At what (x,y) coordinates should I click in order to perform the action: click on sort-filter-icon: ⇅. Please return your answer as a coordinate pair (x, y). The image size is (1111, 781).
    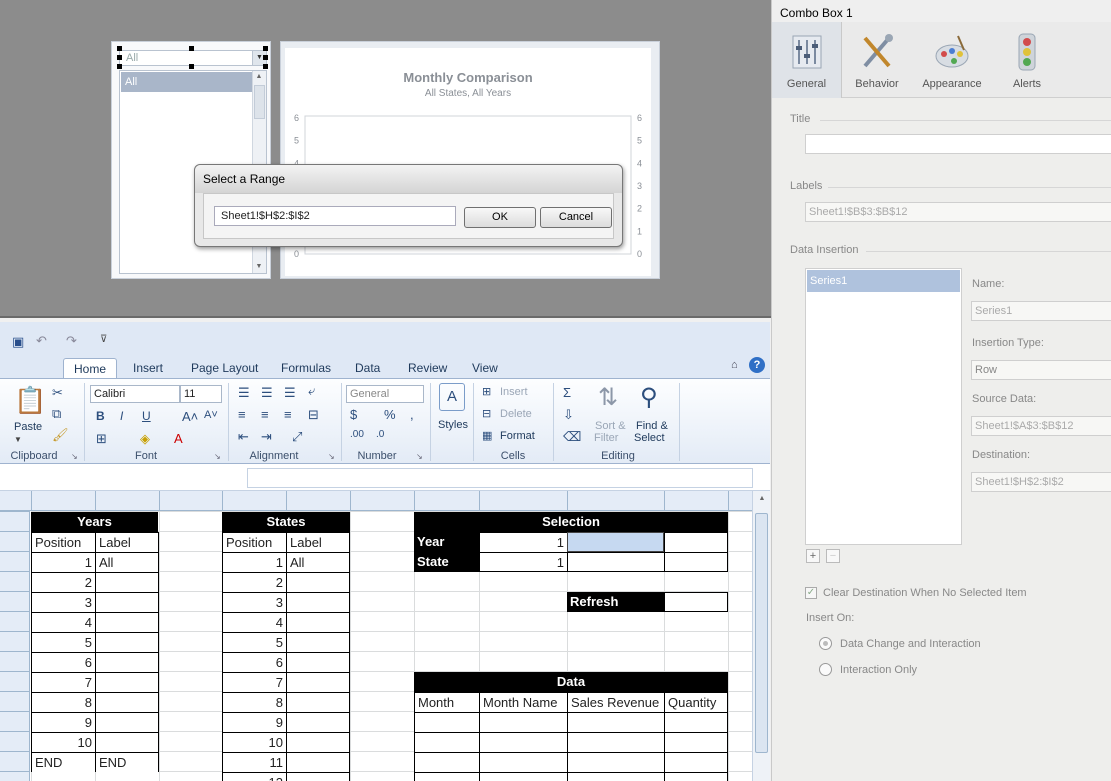
    Looking at the image, I should click on (608, 397).